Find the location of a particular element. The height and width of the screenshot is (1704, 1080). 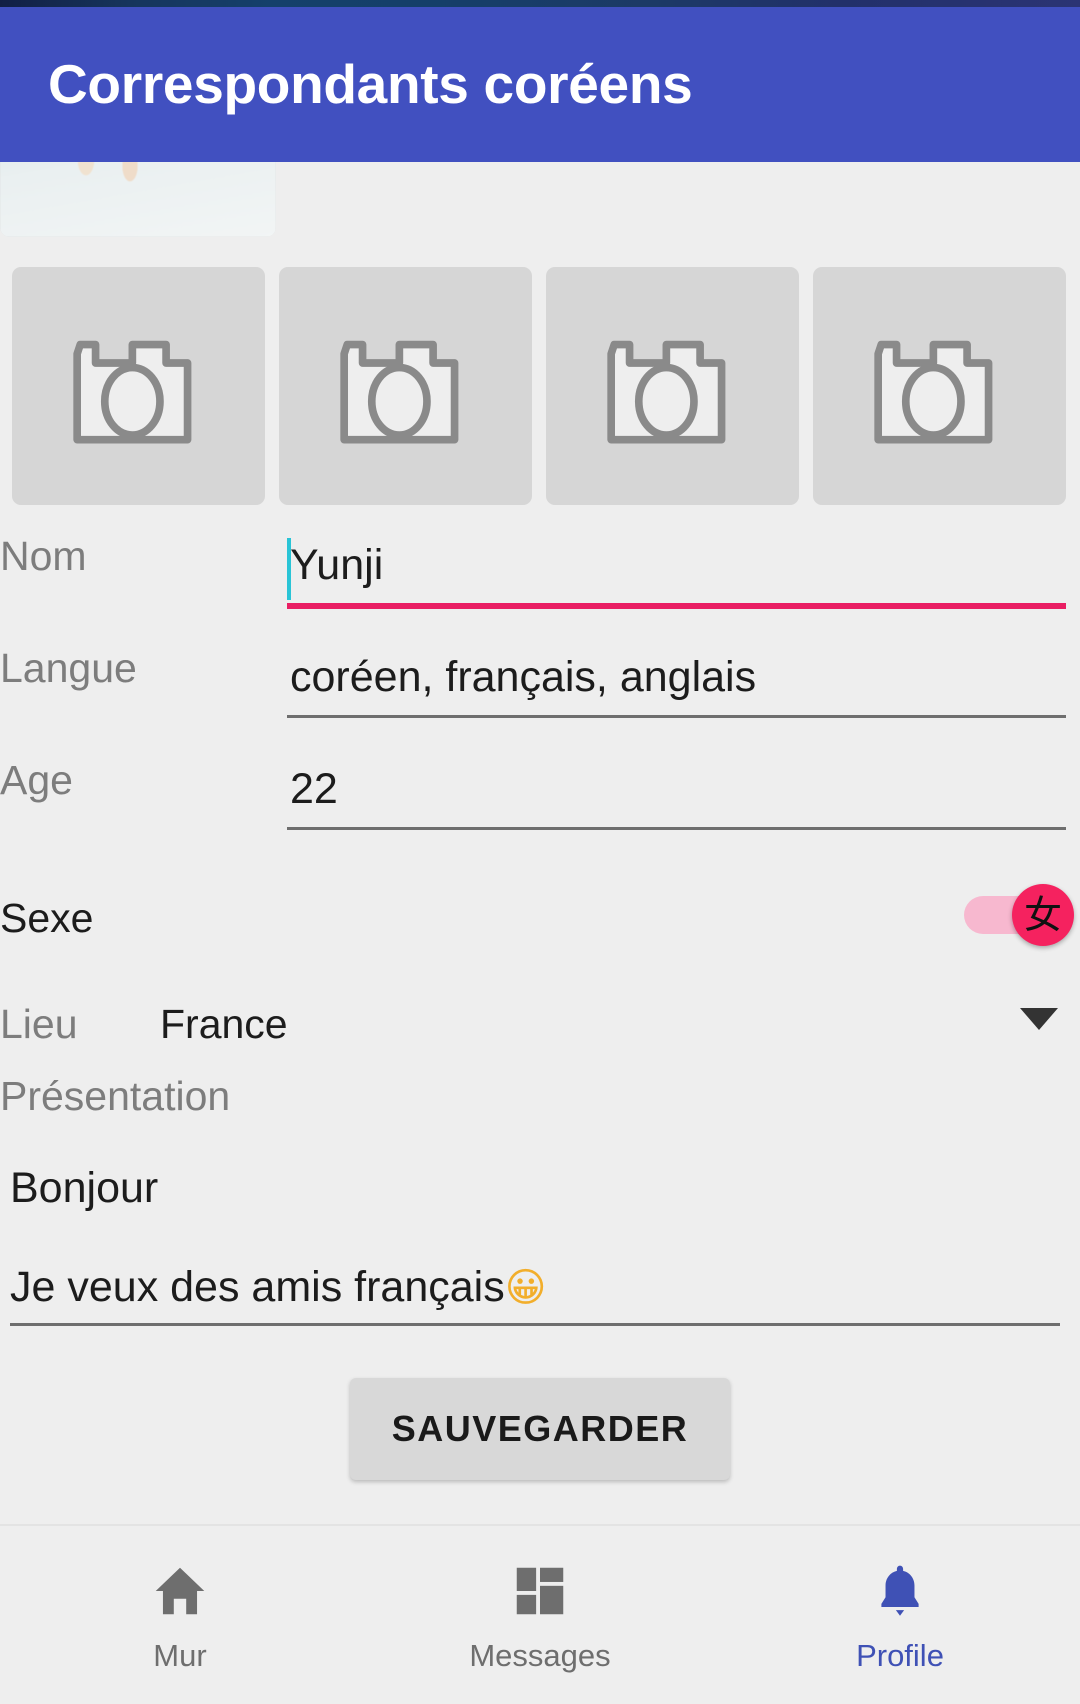

save-button: SAUVEGARDER is located at coordinates (540, 1429).